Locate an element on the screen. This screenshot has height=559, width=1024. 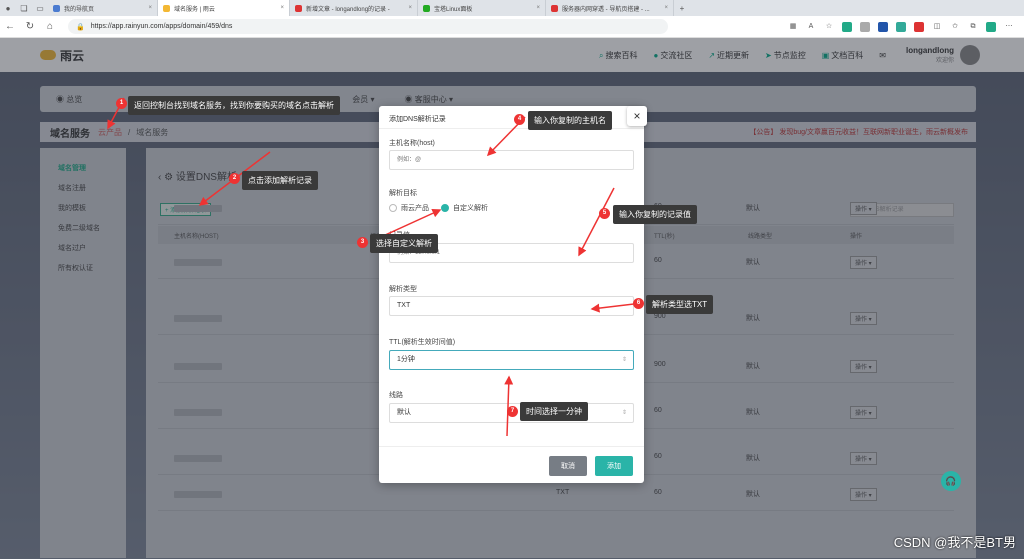
annotation-badge: 7 is located at coordinates (512, 411).